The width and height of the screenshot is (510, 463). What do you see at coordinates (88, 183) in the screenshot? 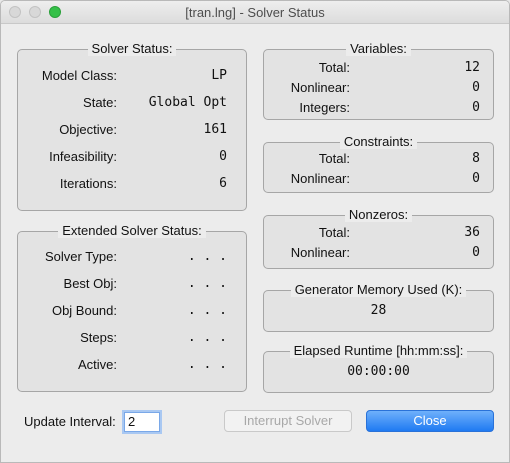
I see `iterations-label: Iterations:` at bounding box center [88, 183].